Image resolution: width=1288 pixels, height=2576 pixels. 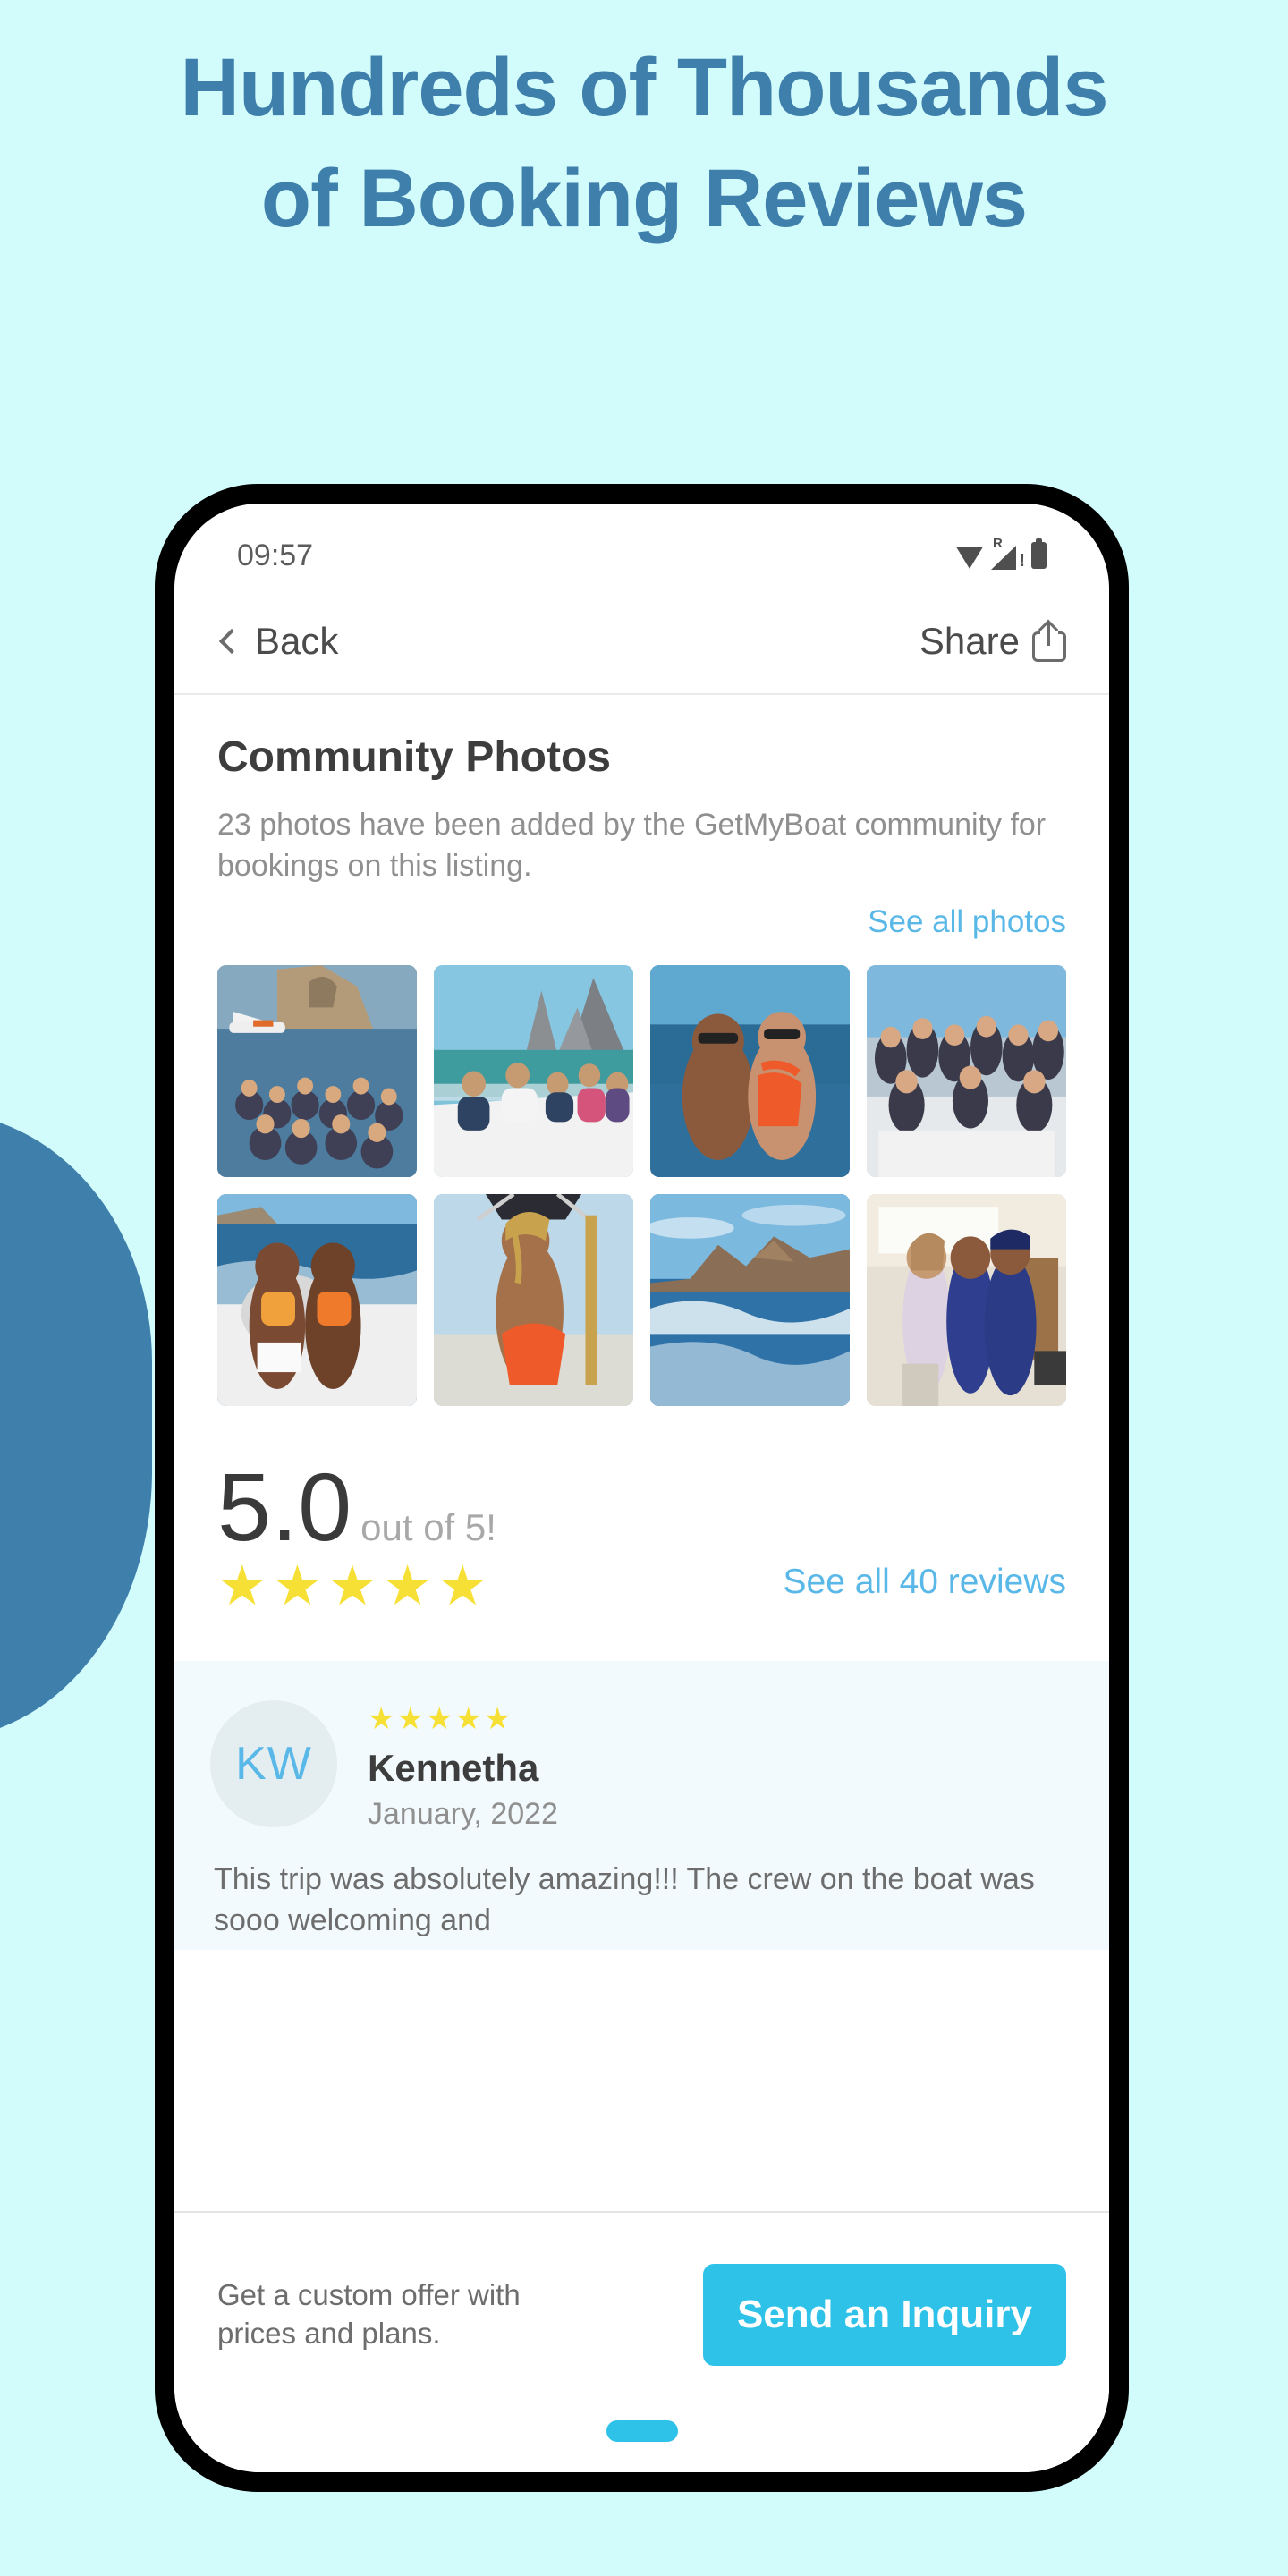 What do you see at coordinates (356, 1507) in the screenshot?
I see `rating-number-row: 5.0 out of 5!` at bounding box center [356, 1507].